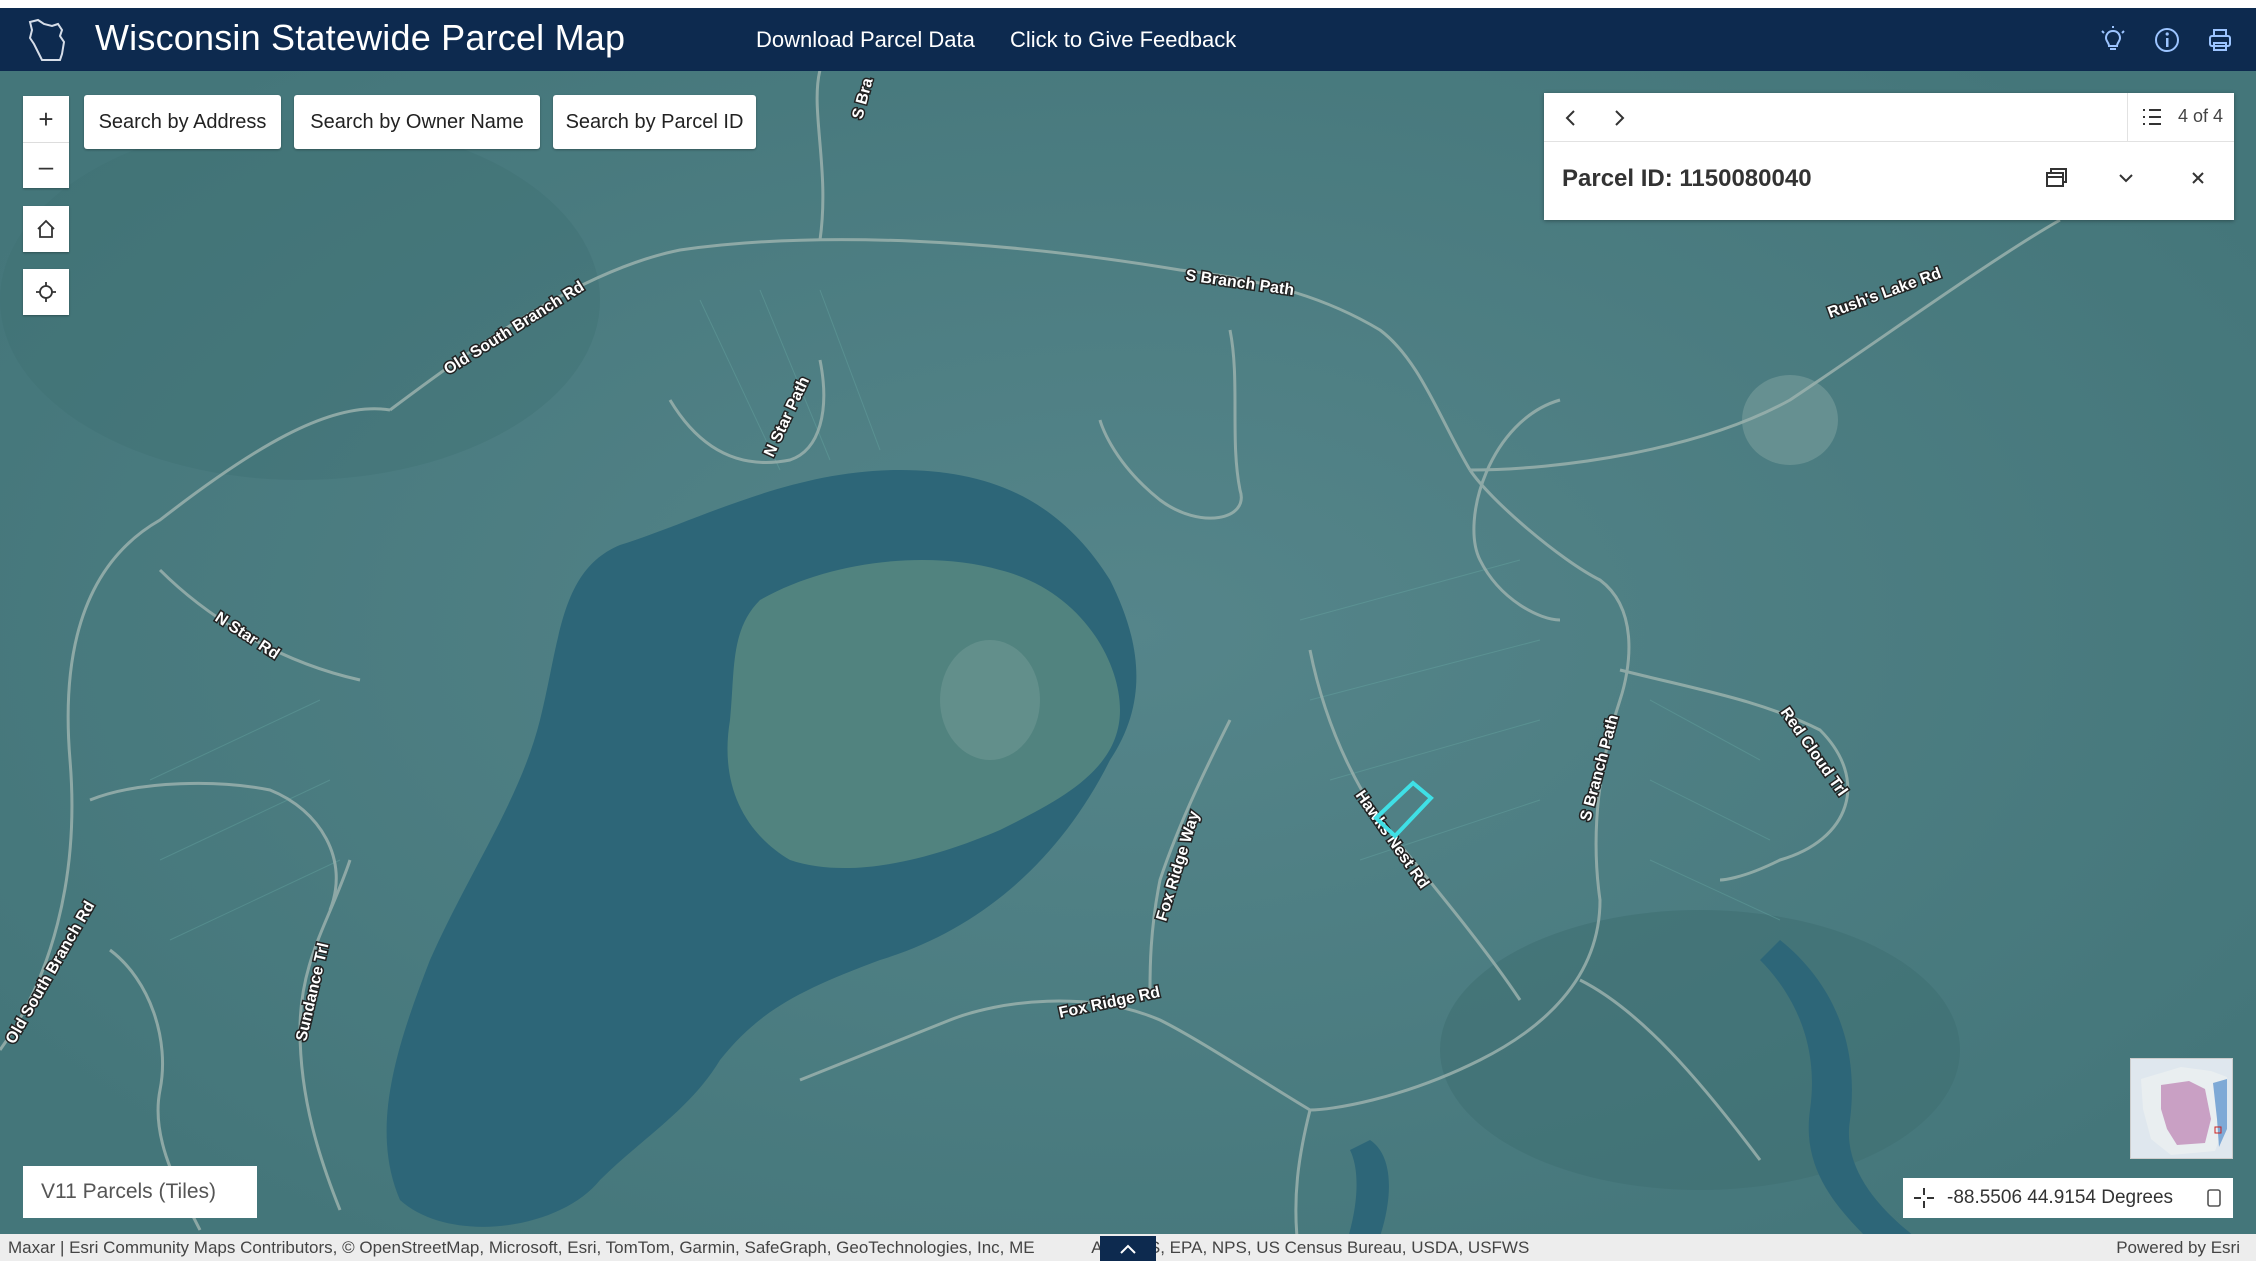 The width and height of the screenshot is (2256, 1261). What do you see at coordinates (2060, 1197) in the screenshot?
I see `coordinate-text: -88.5506 44.9154 Degrees` at bounding box center [2060, 1197].